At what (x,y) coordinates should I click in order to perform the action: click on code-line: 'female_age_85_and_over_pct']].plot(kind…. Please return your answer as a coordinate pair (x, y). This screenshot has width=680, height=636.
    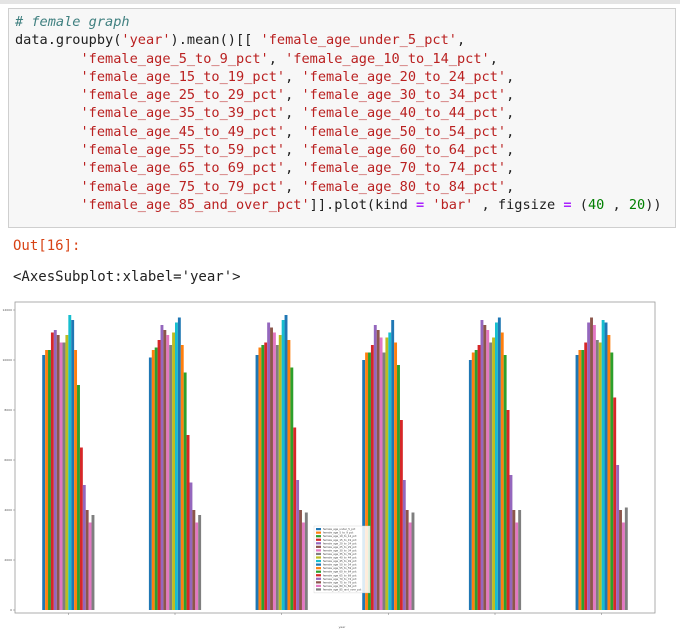
    Looking at the image, I should click on (338, 205).